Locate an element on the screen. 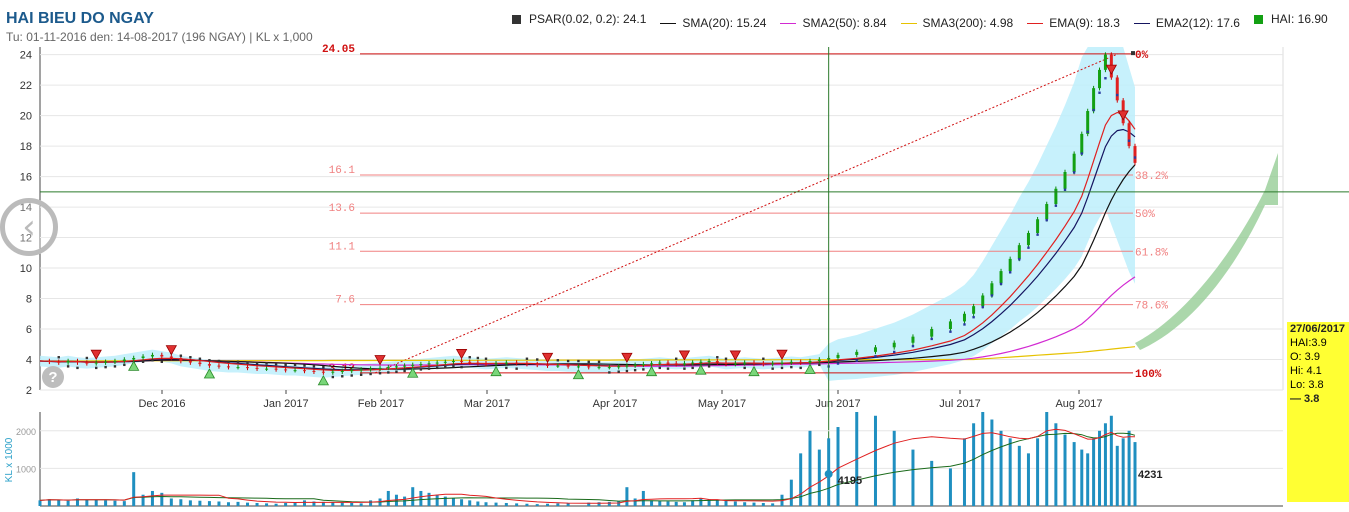 This screenshot has width=1349, height=512. y-tick-label: 16 is located at coordinates (26, 178).